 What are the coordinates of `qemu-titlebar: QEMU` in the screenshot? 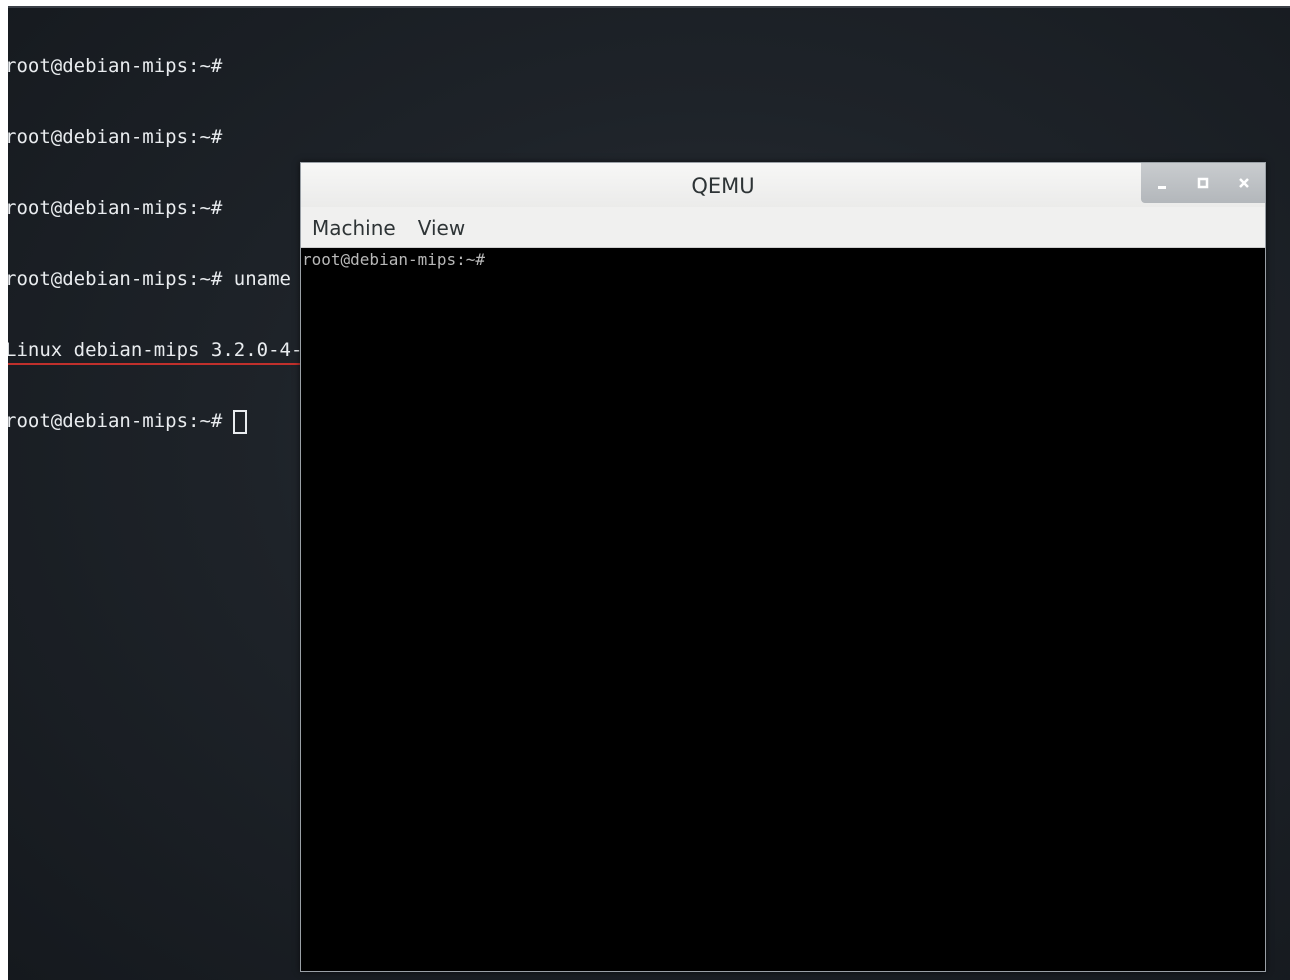 It's located at (783, 185).